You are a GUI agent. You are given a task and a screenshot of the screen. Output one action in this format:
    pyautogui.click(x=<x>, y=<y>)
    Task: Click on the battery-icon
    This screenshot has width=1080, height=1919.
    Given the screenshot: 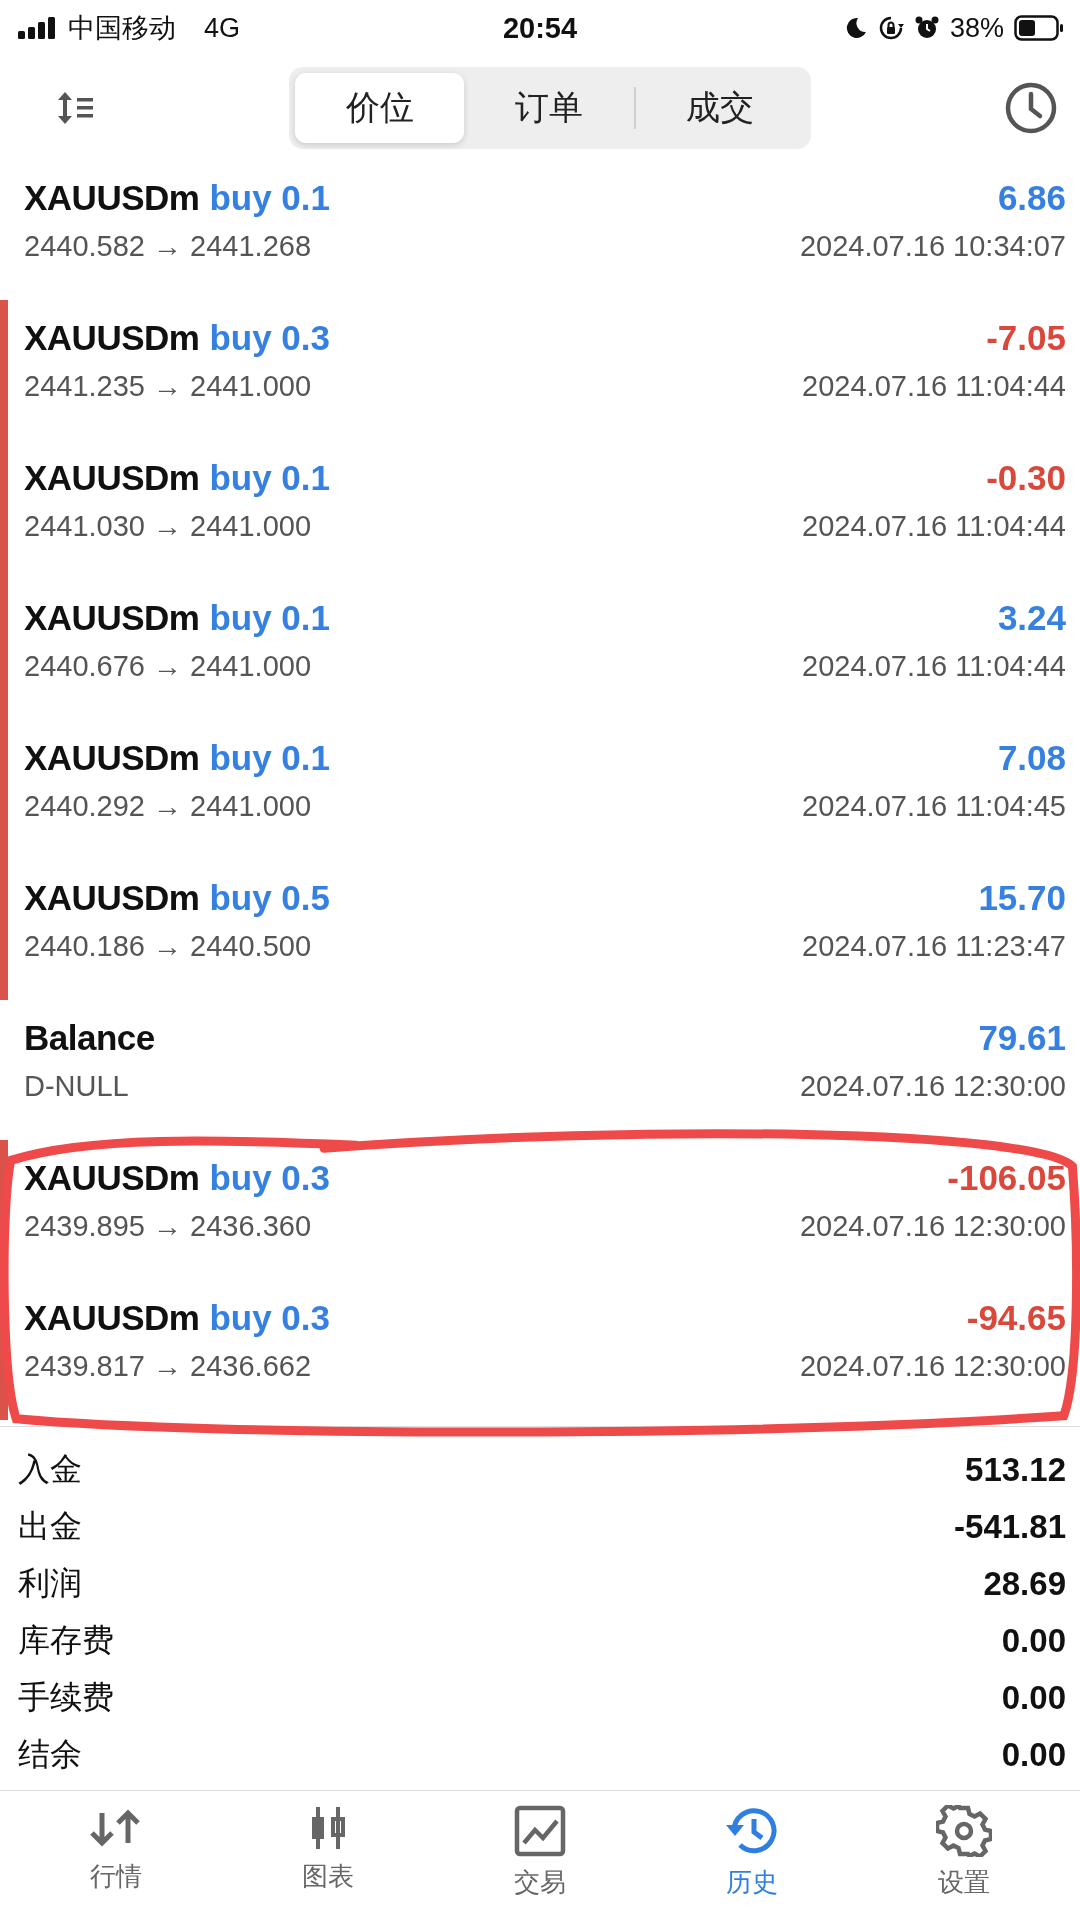 What is the action you would take?
    pyautogui.click(x=1039, y=28)
    